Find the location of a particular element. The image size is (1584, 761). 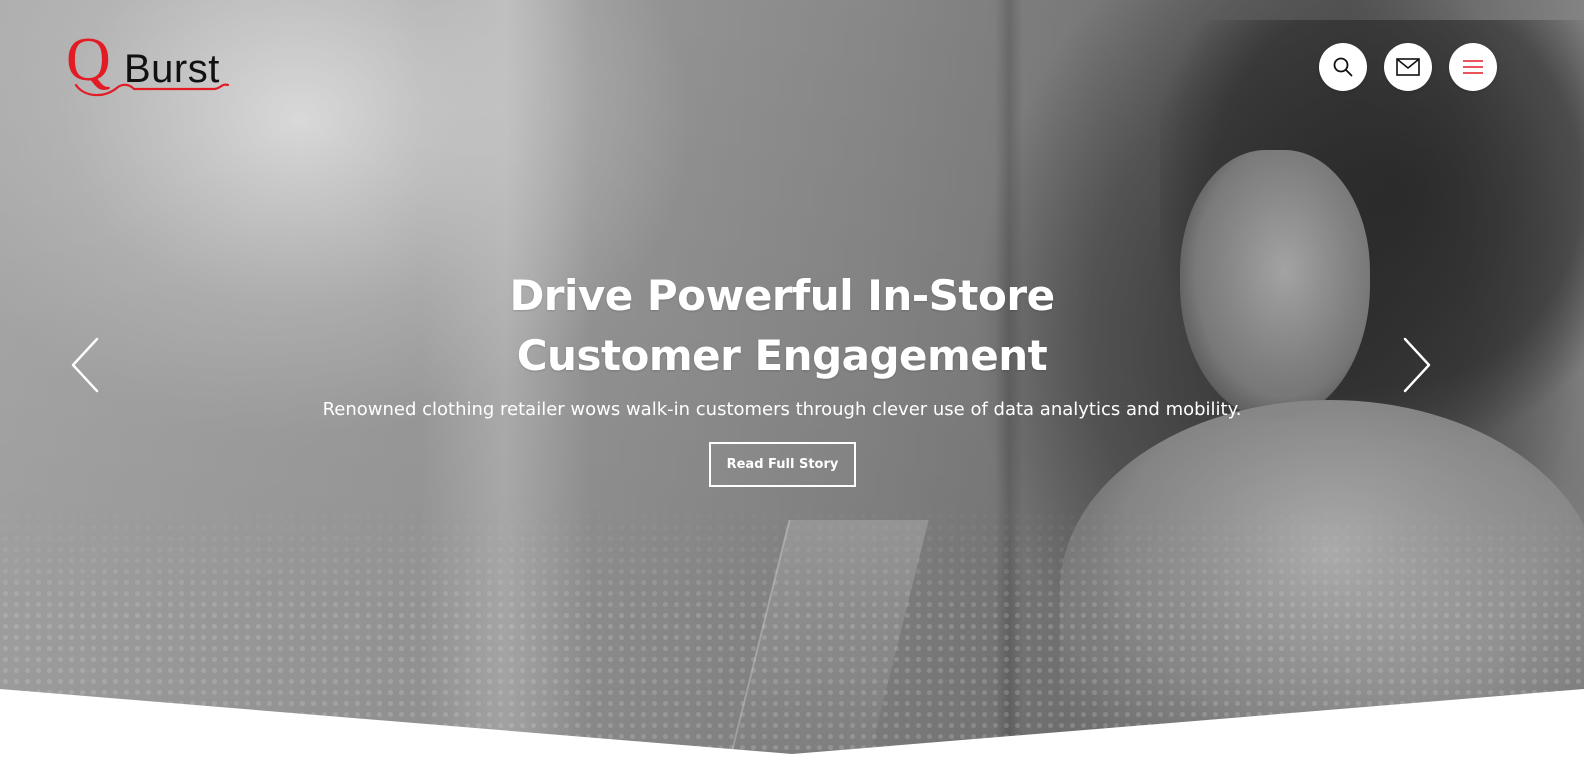

menu-button is located at coordinates (1473, 67).